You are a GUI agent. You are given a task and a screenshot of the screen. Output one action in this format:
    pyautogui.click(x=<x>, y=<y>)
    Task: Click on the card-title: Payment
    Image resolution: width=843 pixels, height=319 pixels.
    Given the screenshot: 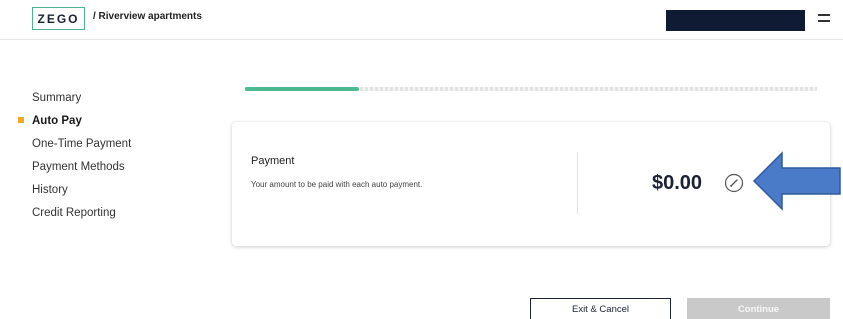 What is the action you would take?
    pyautogui.click(x=273, y=161)
    